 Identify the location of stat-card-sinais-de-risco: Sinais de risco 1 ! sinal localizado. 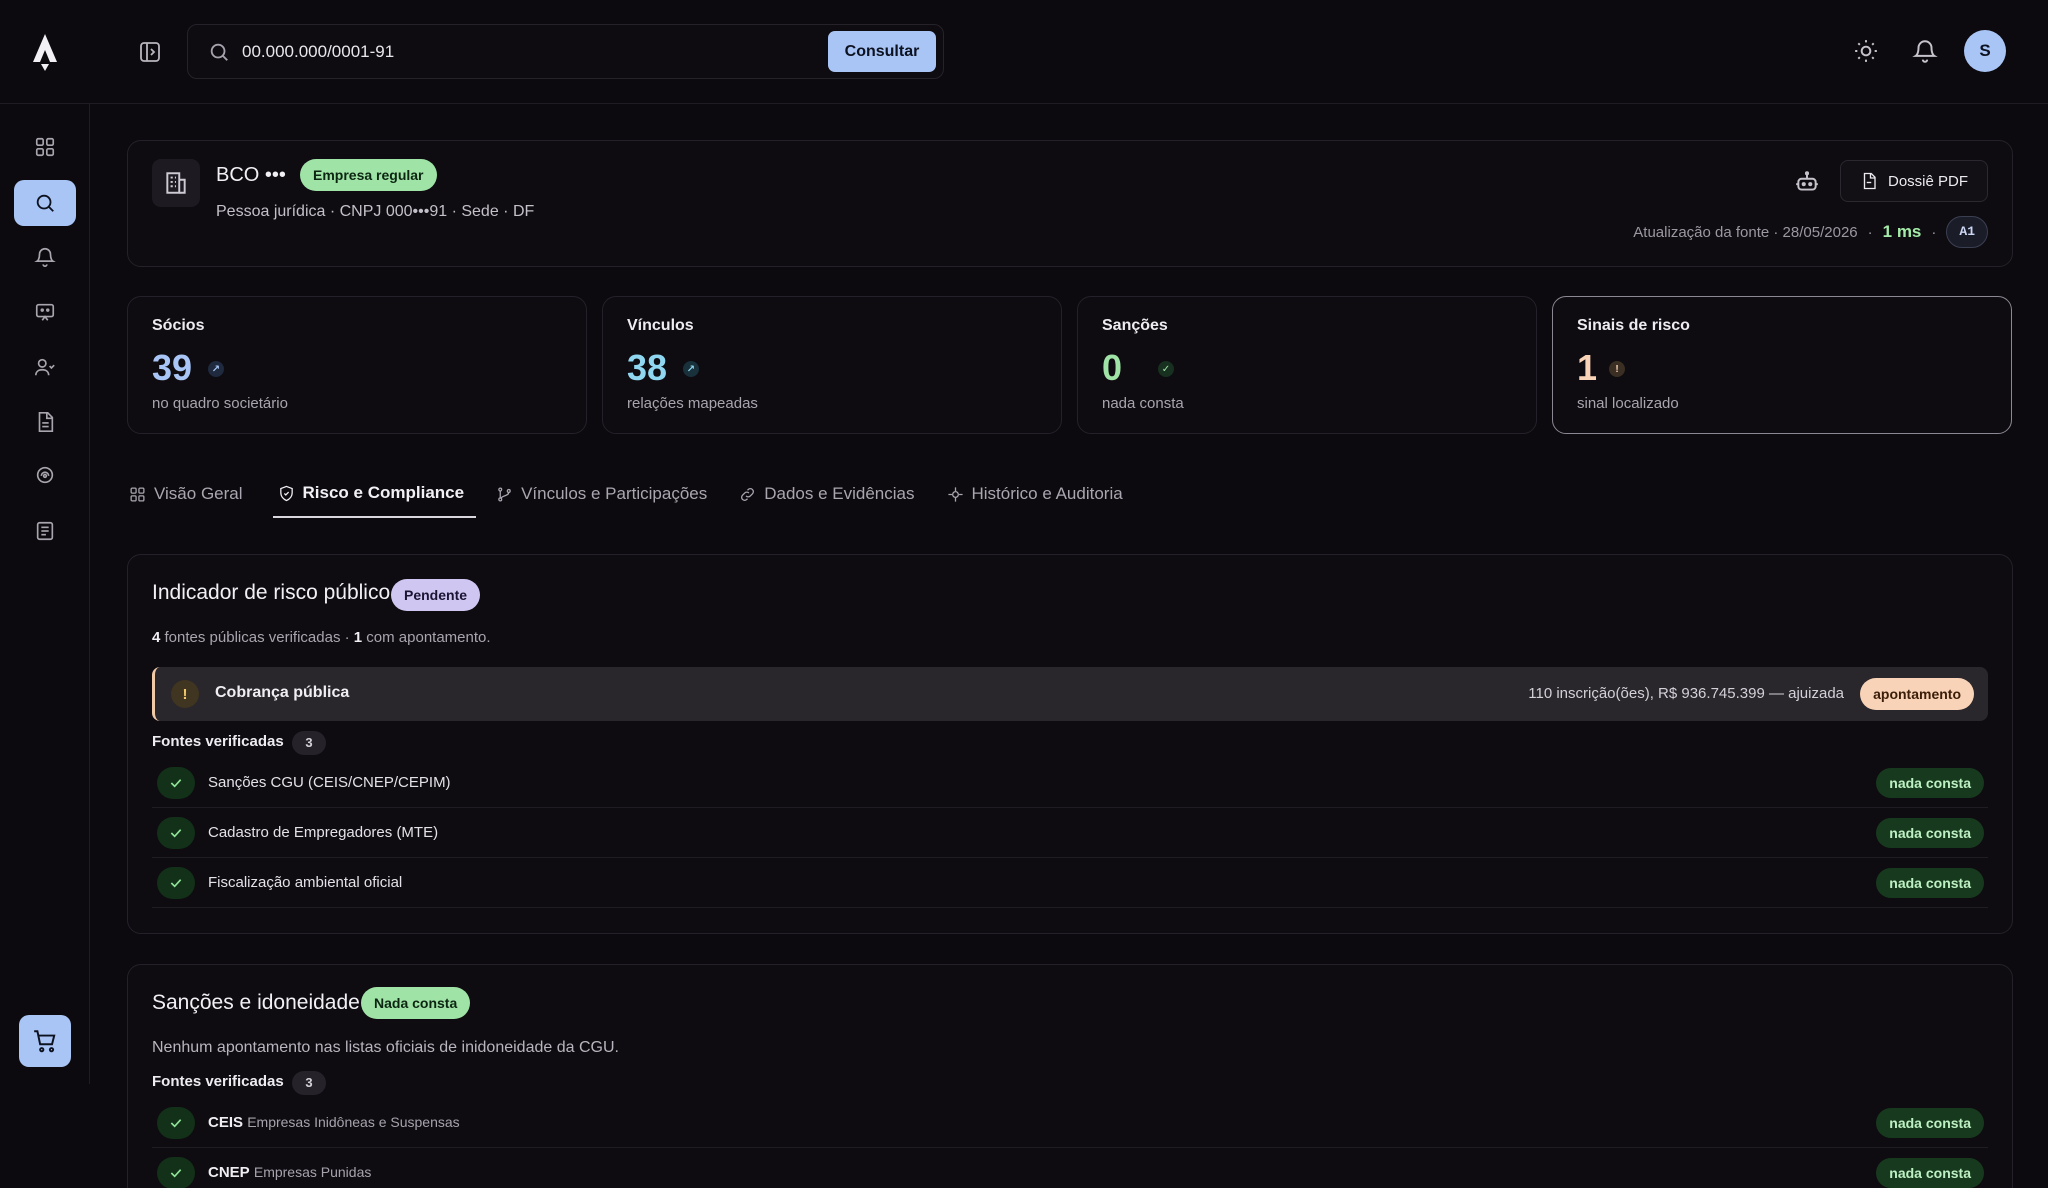
(1782, 365).